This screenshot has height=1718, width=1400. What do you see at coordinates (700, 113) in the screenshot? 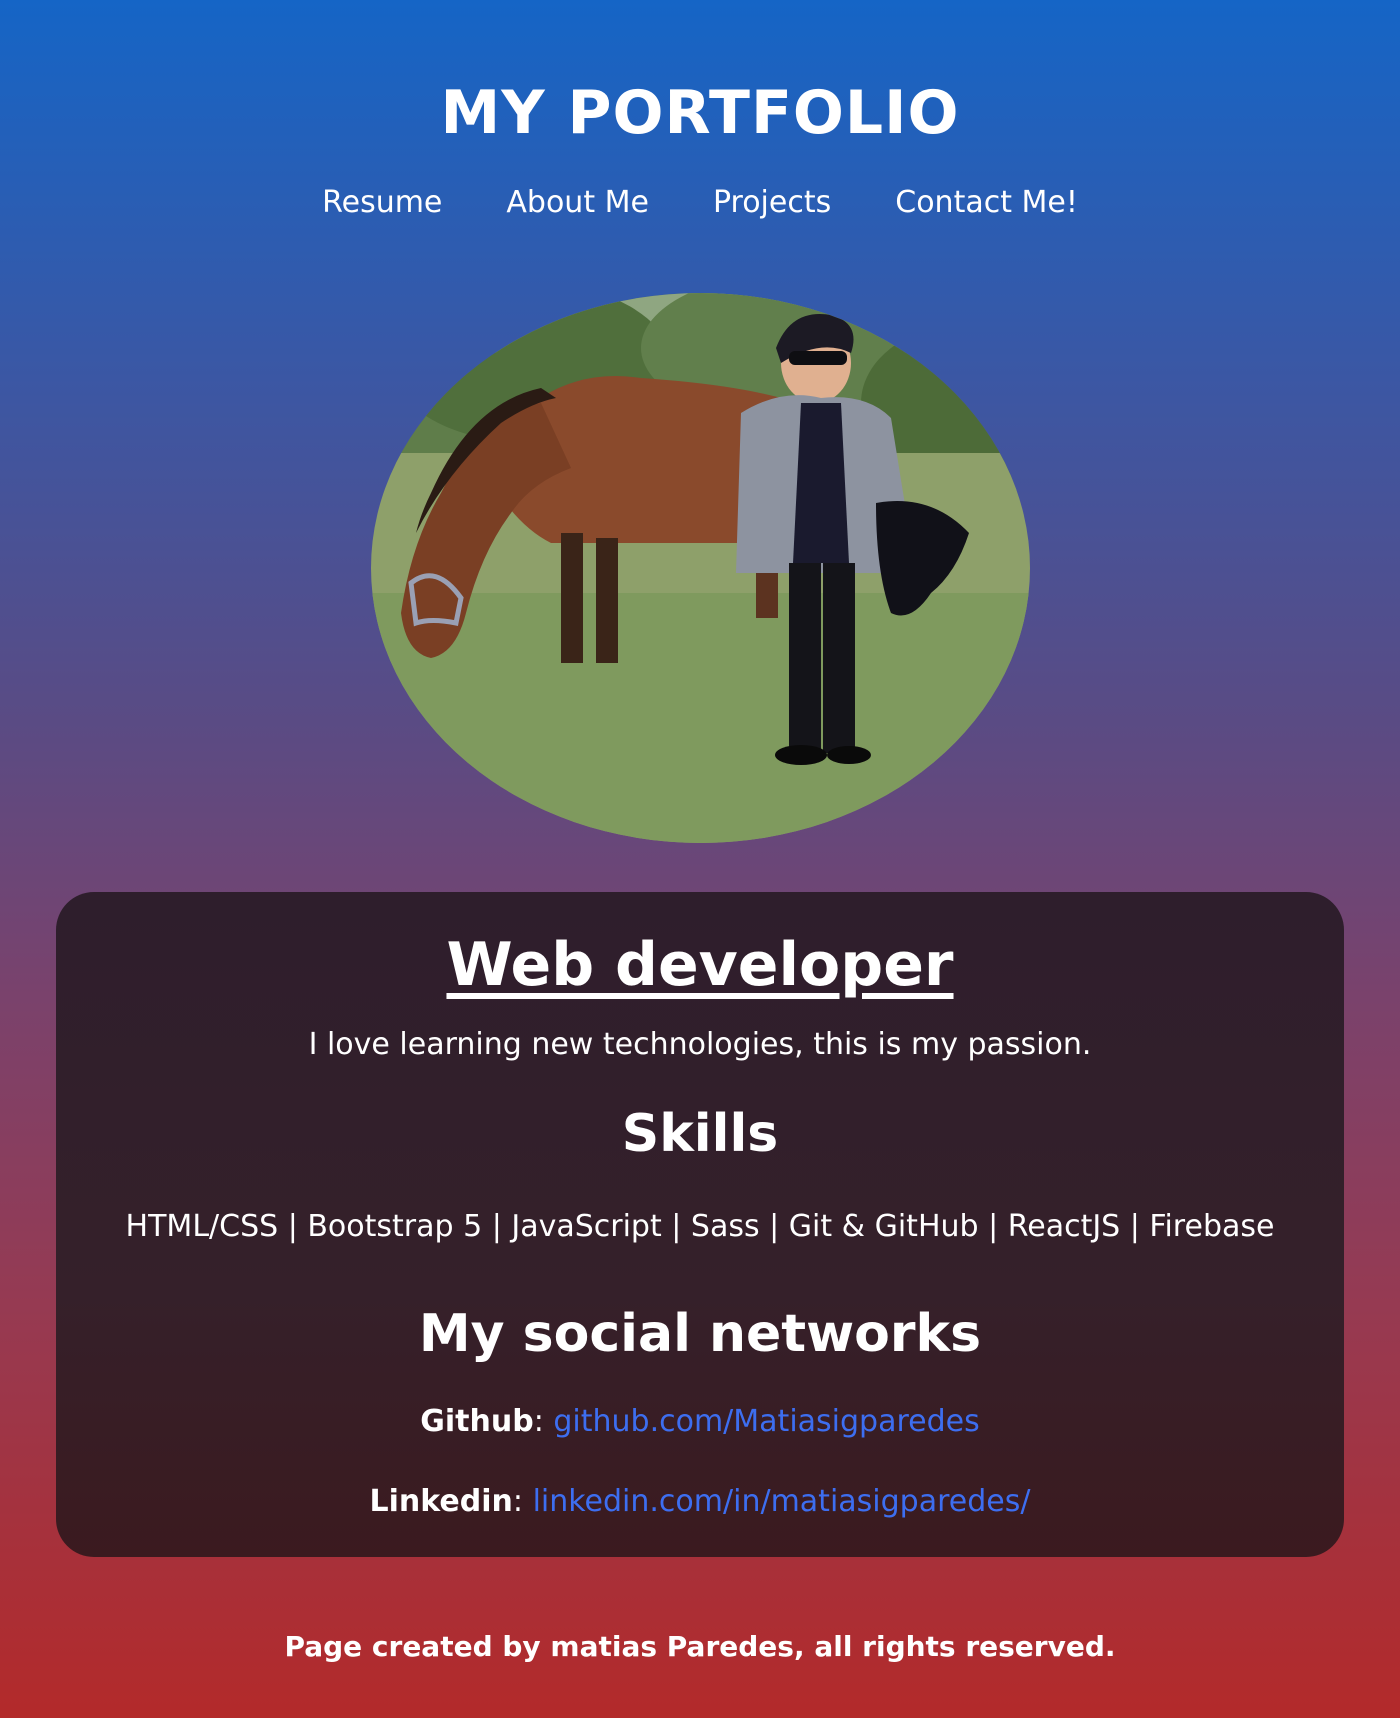
I see `site-title: MY PORTFOLIO` at bounding box center [700, 113].